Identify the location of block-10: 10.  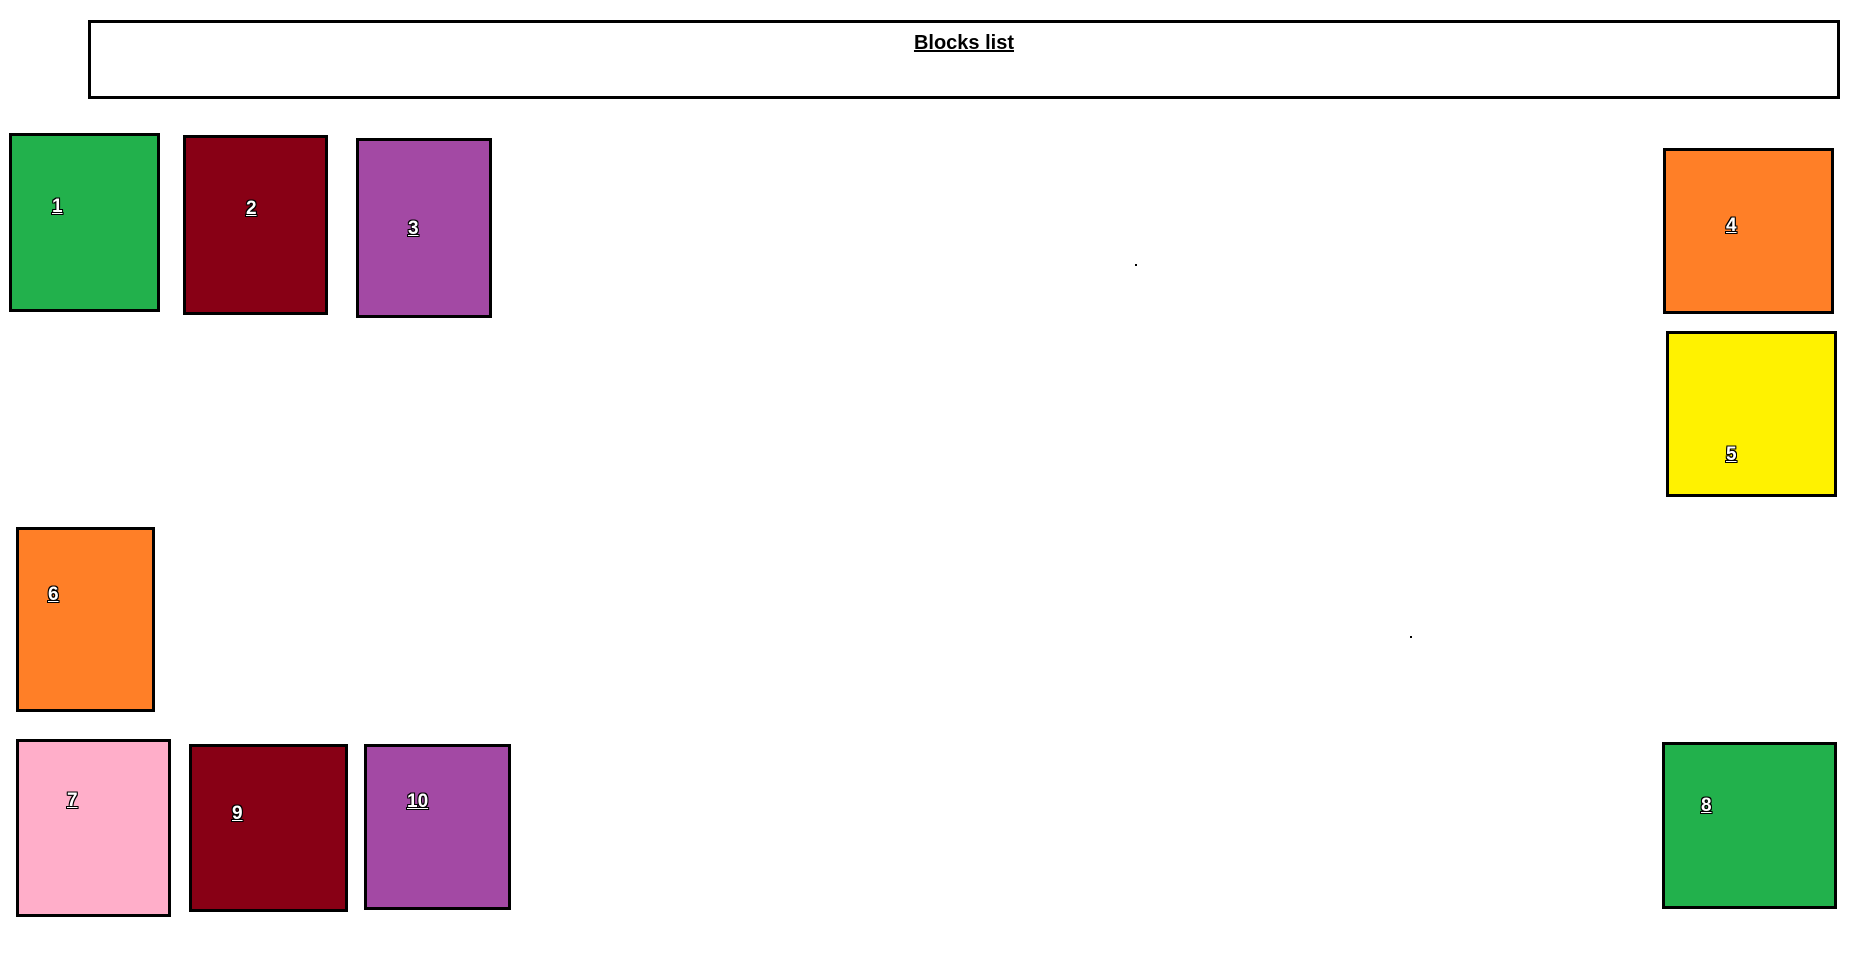
(437, 827).